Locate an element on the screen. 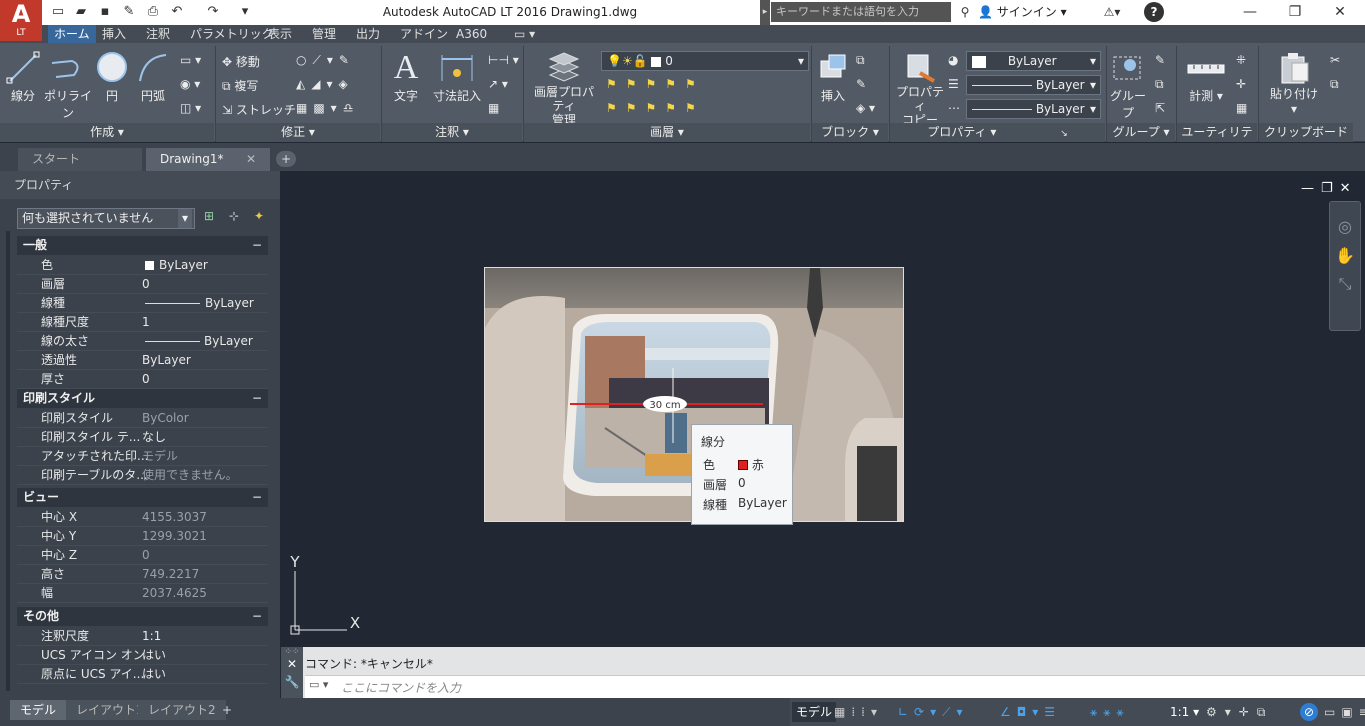  section-header: 一般 − is located at coordinates (142, 245).